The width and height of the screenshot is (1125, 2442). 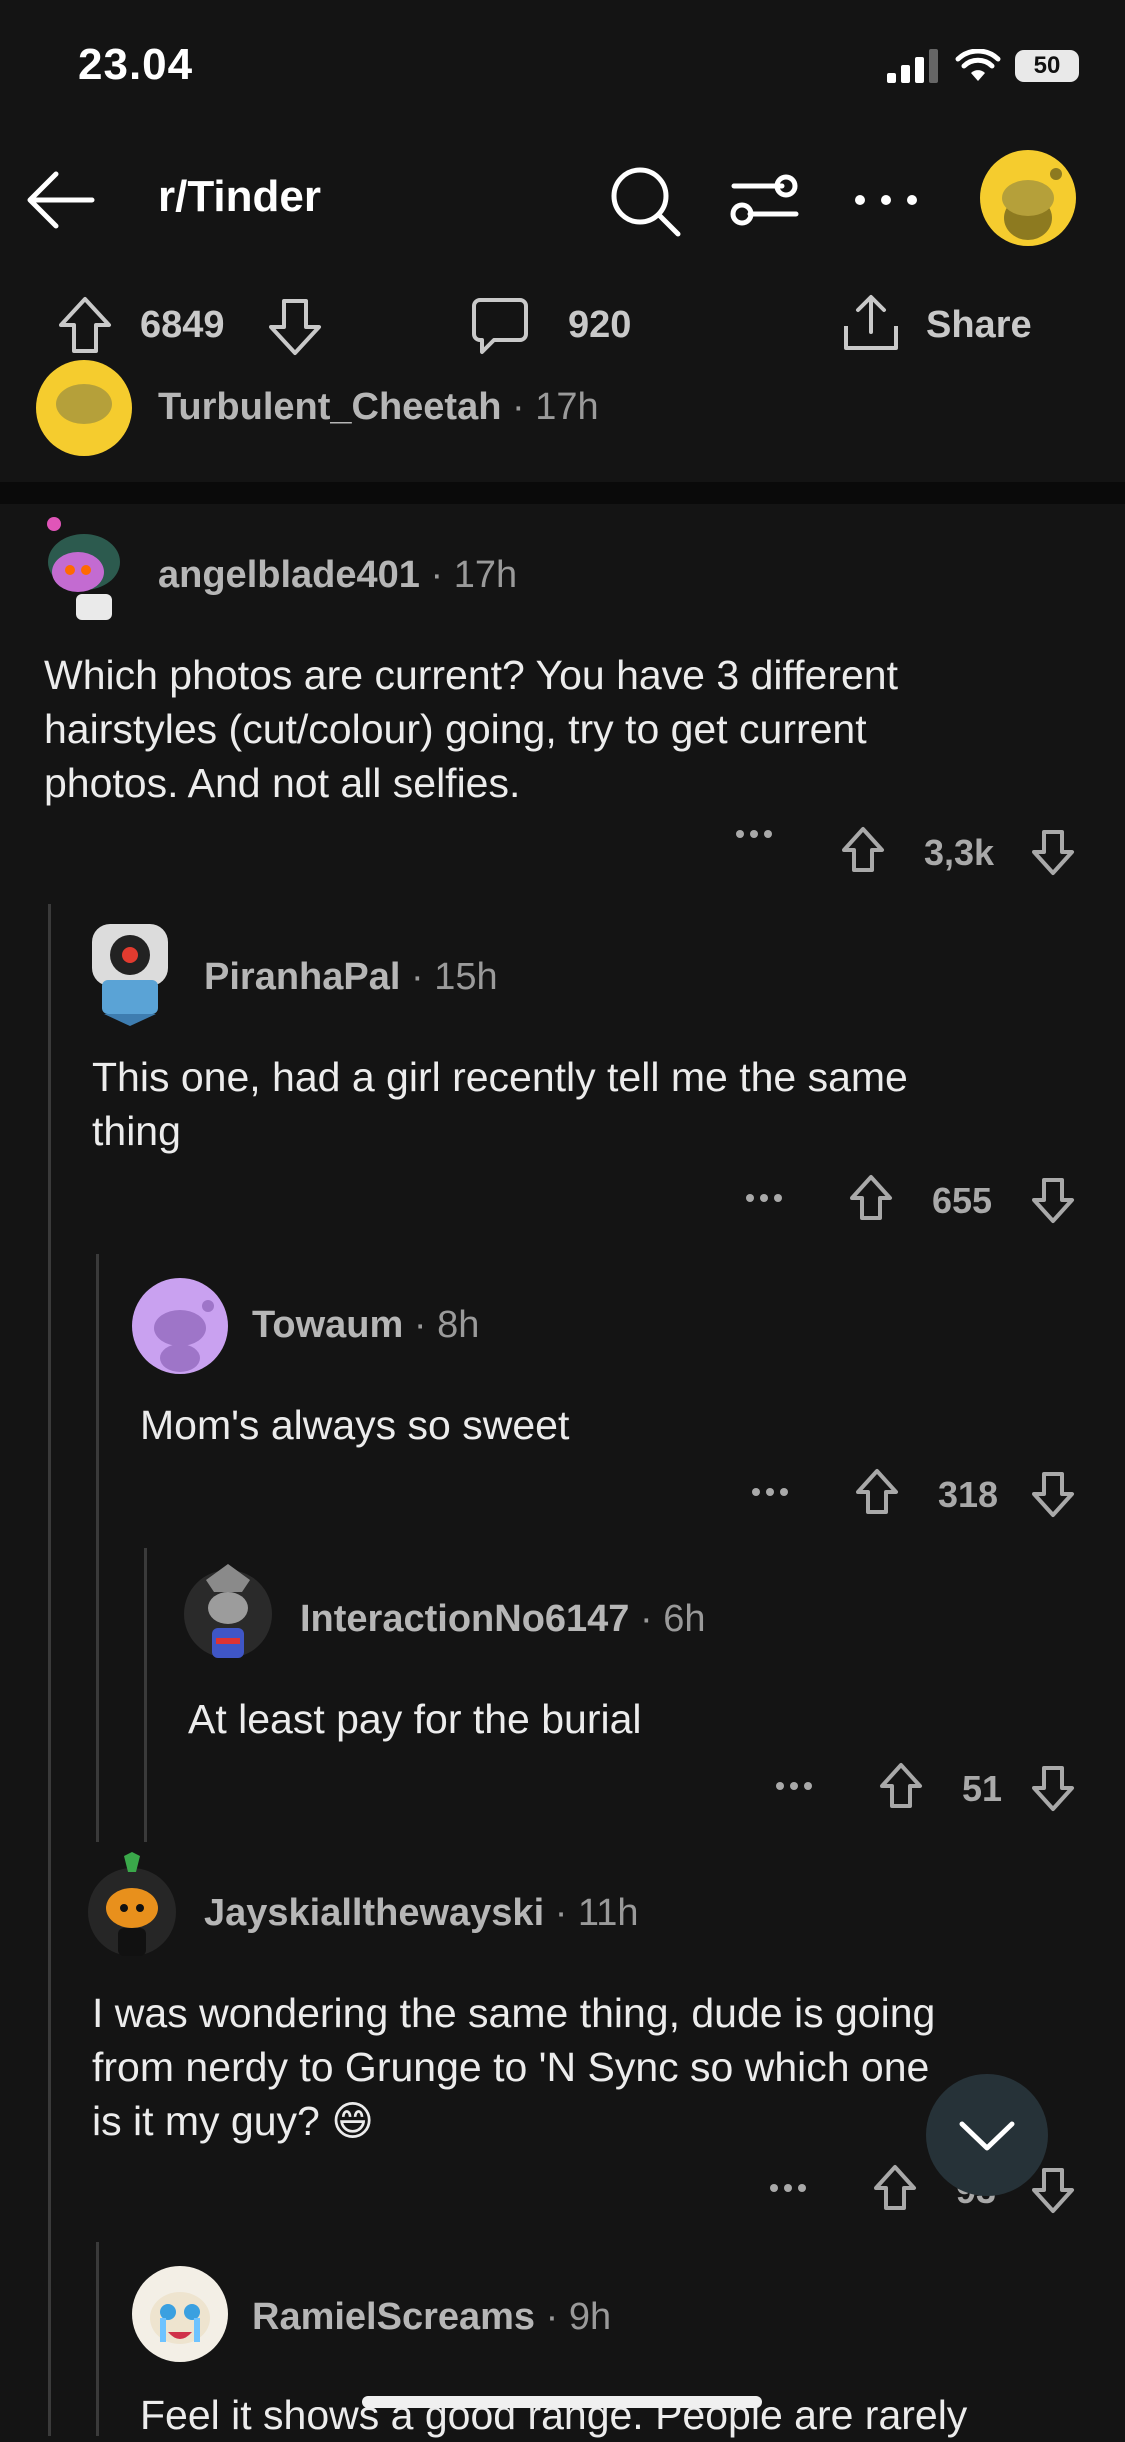 I want to click on comment-meta: RamielScreams · 9h, so click(x=432, y=2317).